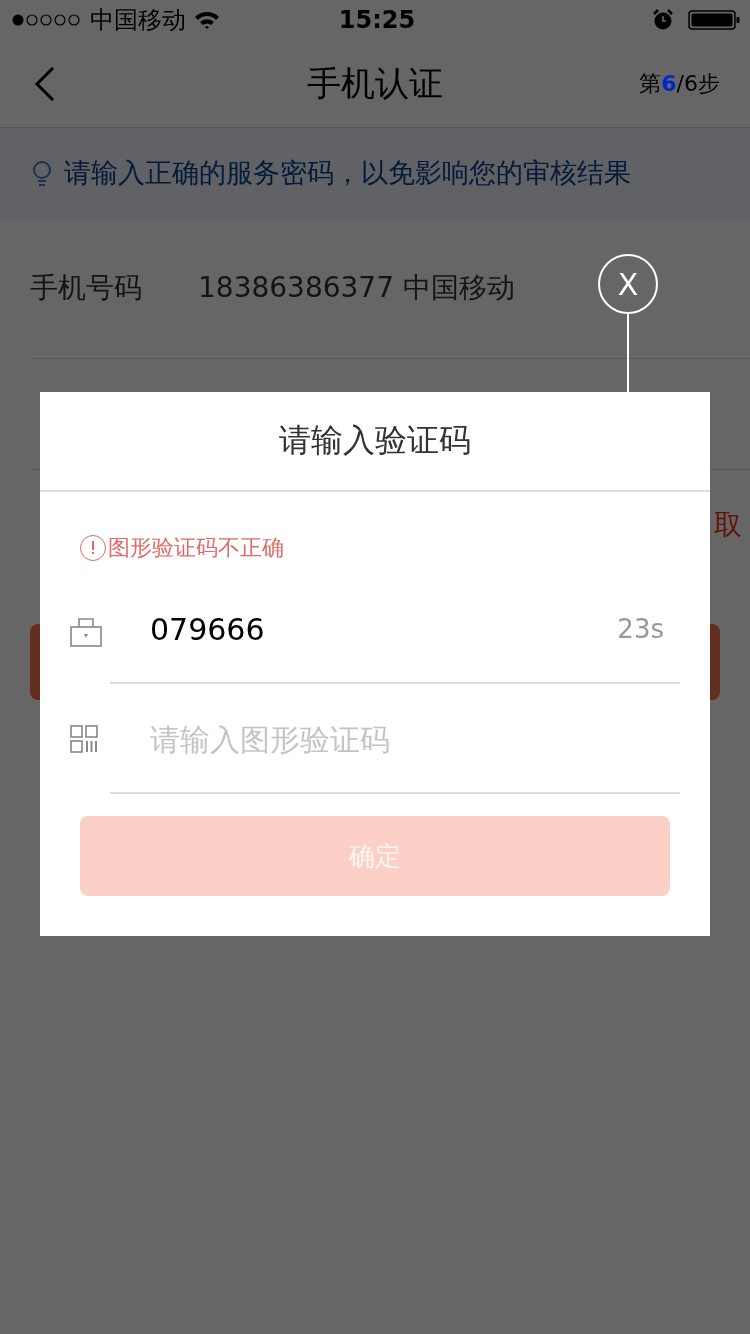  I want to click on carrier-name: 中国移动, so click(138, 20).